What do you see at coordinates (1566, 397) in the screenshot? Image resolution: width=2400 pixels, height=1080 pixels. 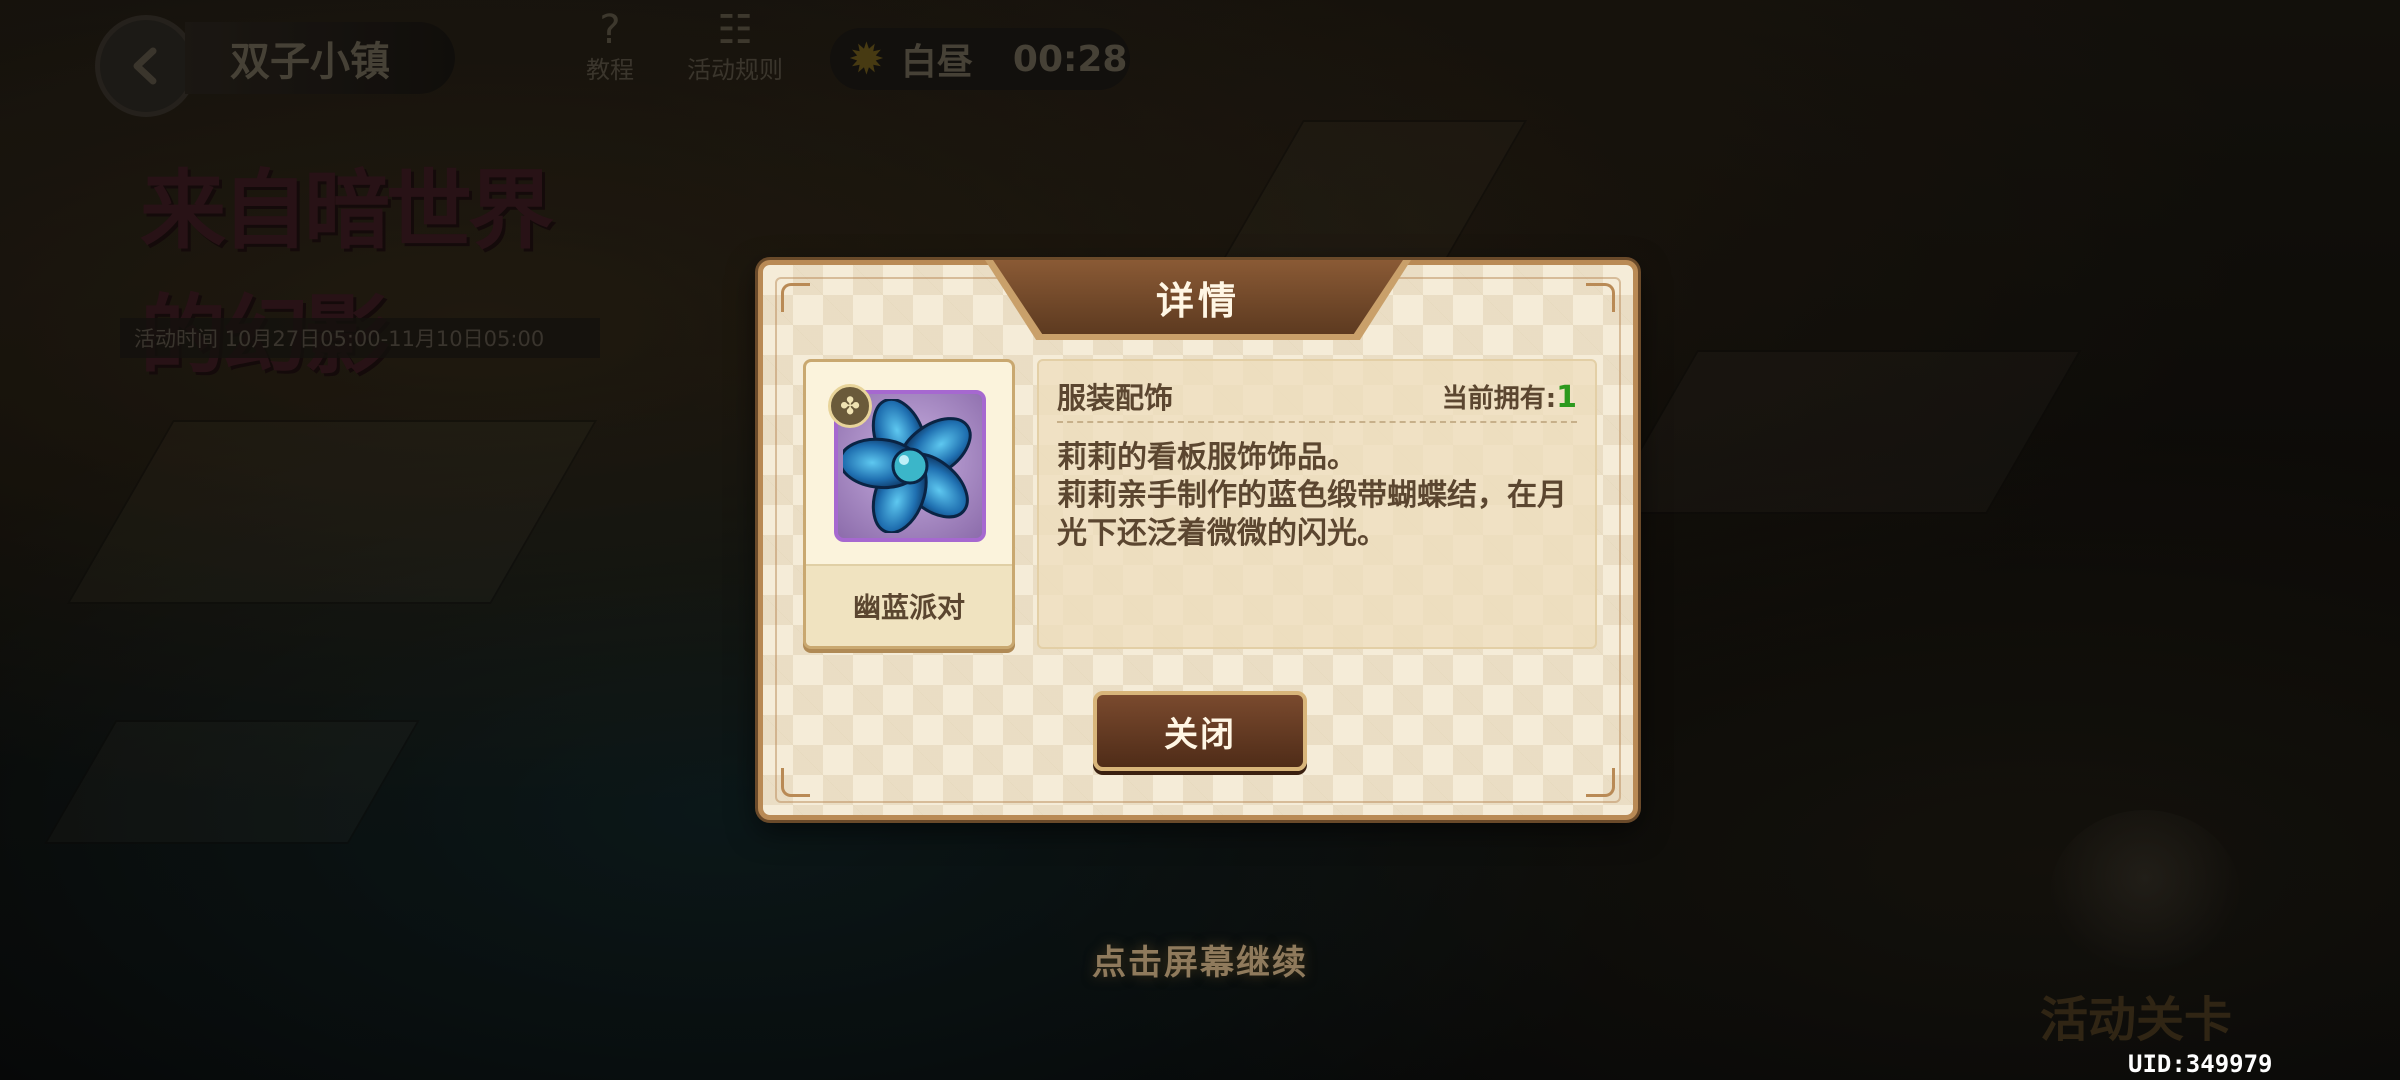 I see `owned-count-value: 1` at bounding box center [1566, 397].